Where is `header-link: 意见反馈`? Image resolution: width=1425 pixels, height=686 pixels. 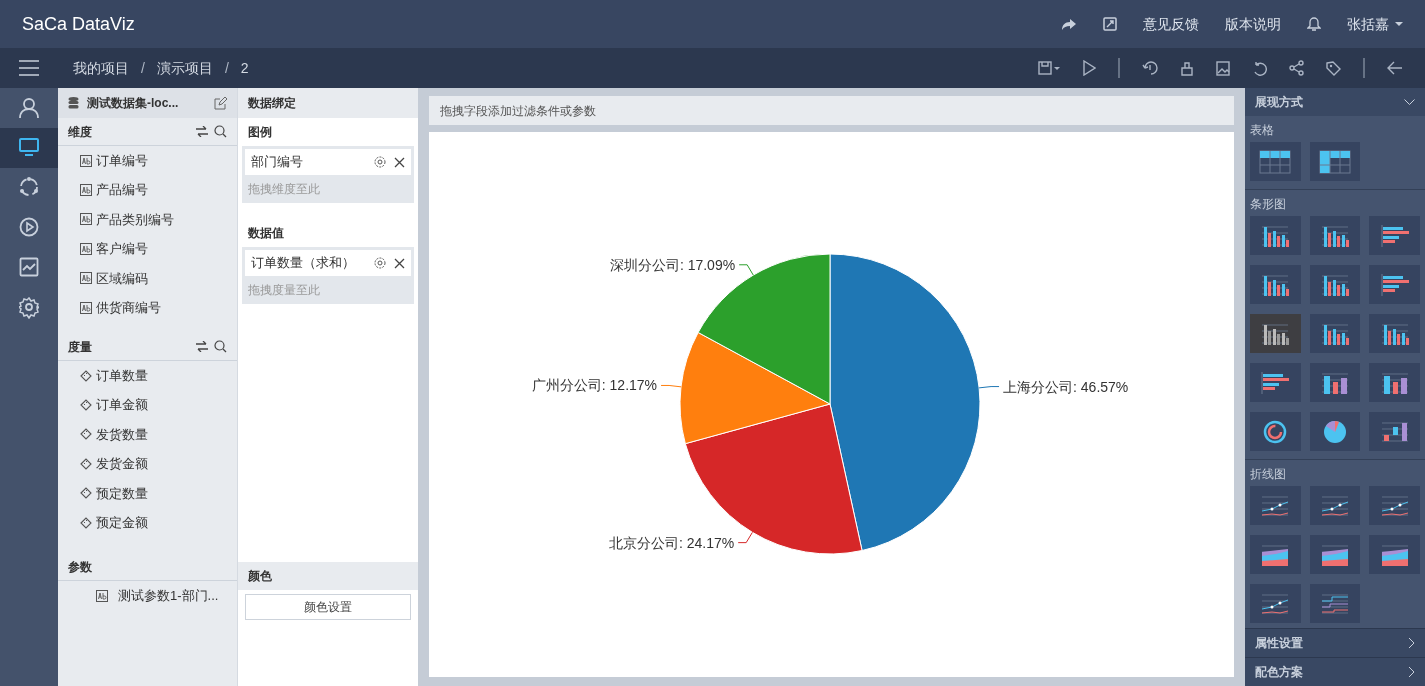 header-link: 意见反馈 is located at coordinates (1171, 24).